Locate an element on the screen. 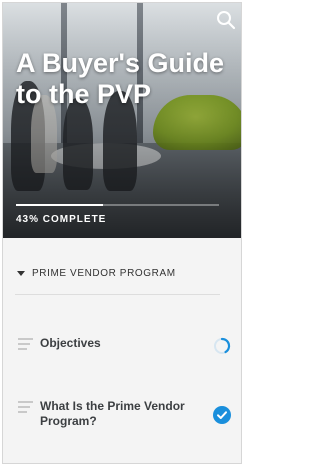 This screenshot has width=320, height=466. course-progress-bar is located at coordinates (117, 205).